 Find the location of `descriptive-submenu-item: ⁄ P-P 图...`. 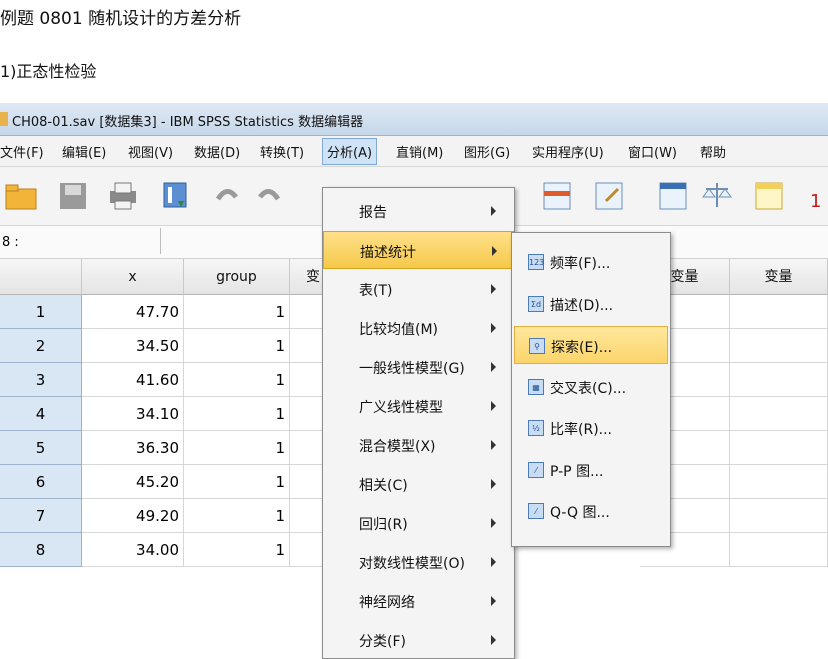

descriptive-submenu-item: ⁄ P-P 图... is located at coordinates (591, 470).